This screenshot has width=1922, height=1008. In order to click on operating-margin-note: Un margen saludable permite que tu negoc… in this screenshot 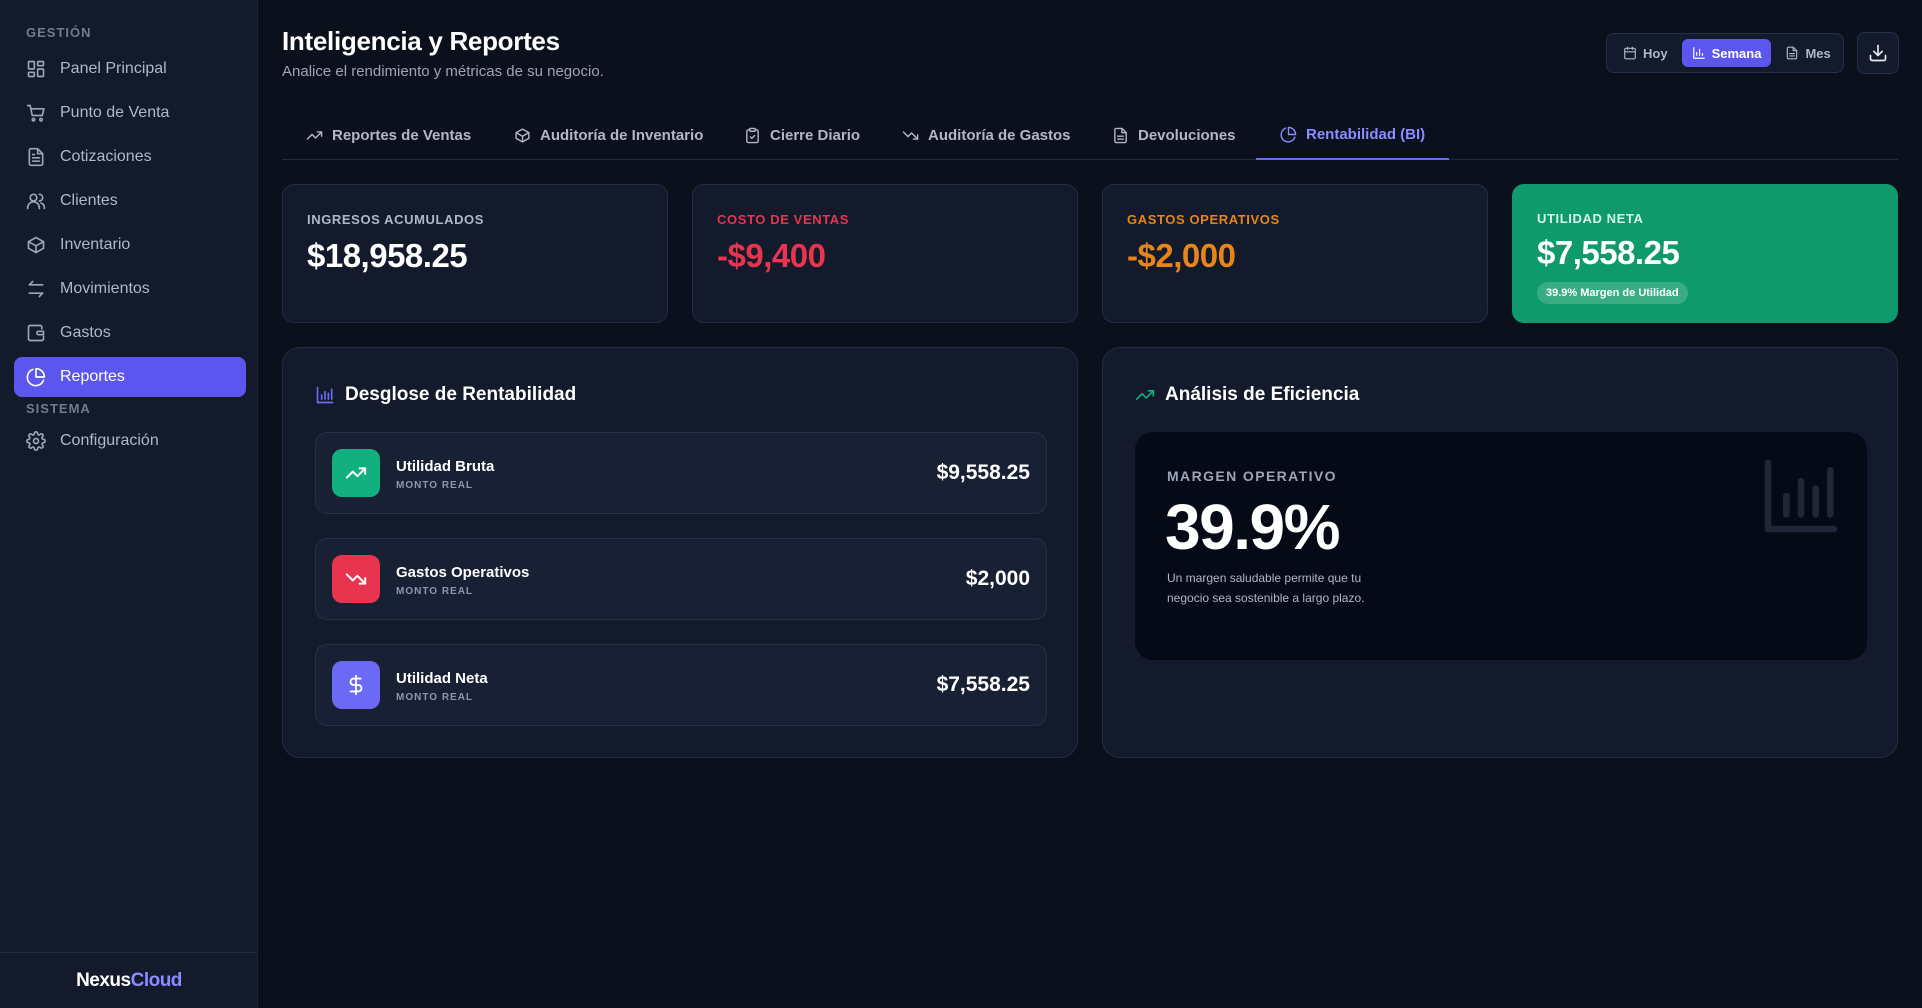, I will do `click(1266, 588)`.